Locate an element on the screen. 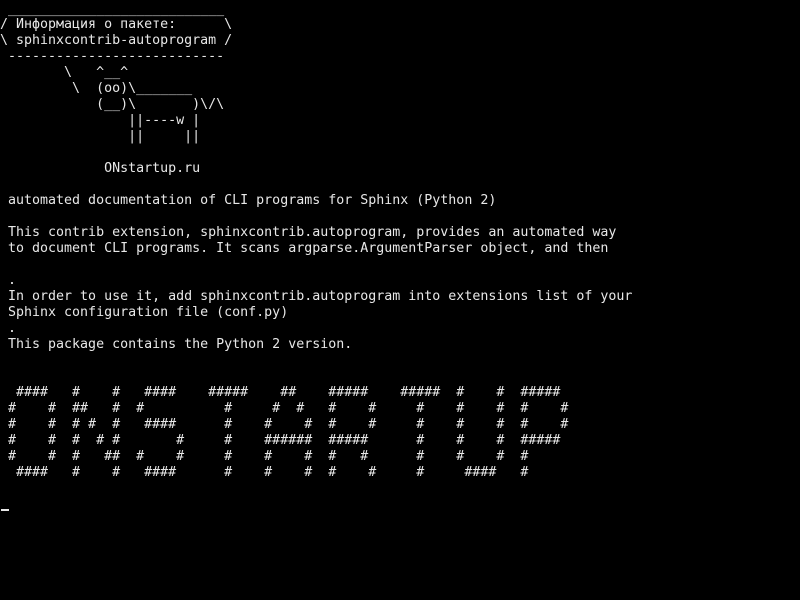  cow-art-line: || || is located at coordinates (100, 136).